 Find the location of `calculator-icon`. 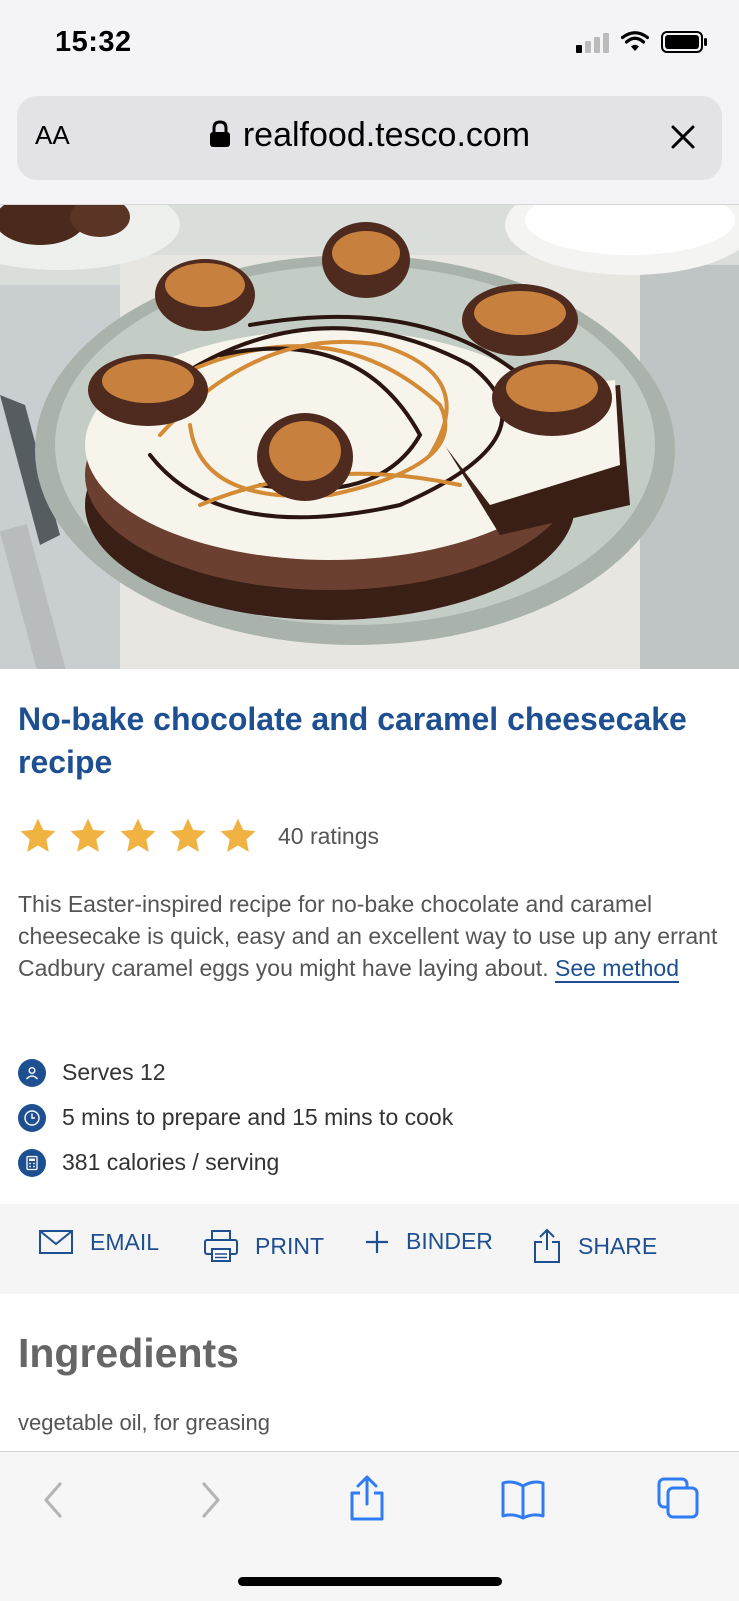

calculator-icon is located at coordinates (32, 1162).